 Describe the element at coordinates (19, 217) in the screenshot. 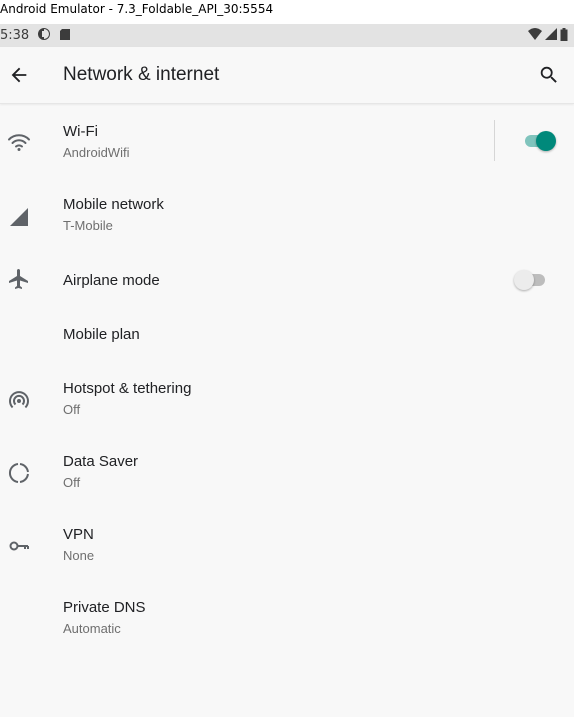

I see `cell-signal-icon` at that location.